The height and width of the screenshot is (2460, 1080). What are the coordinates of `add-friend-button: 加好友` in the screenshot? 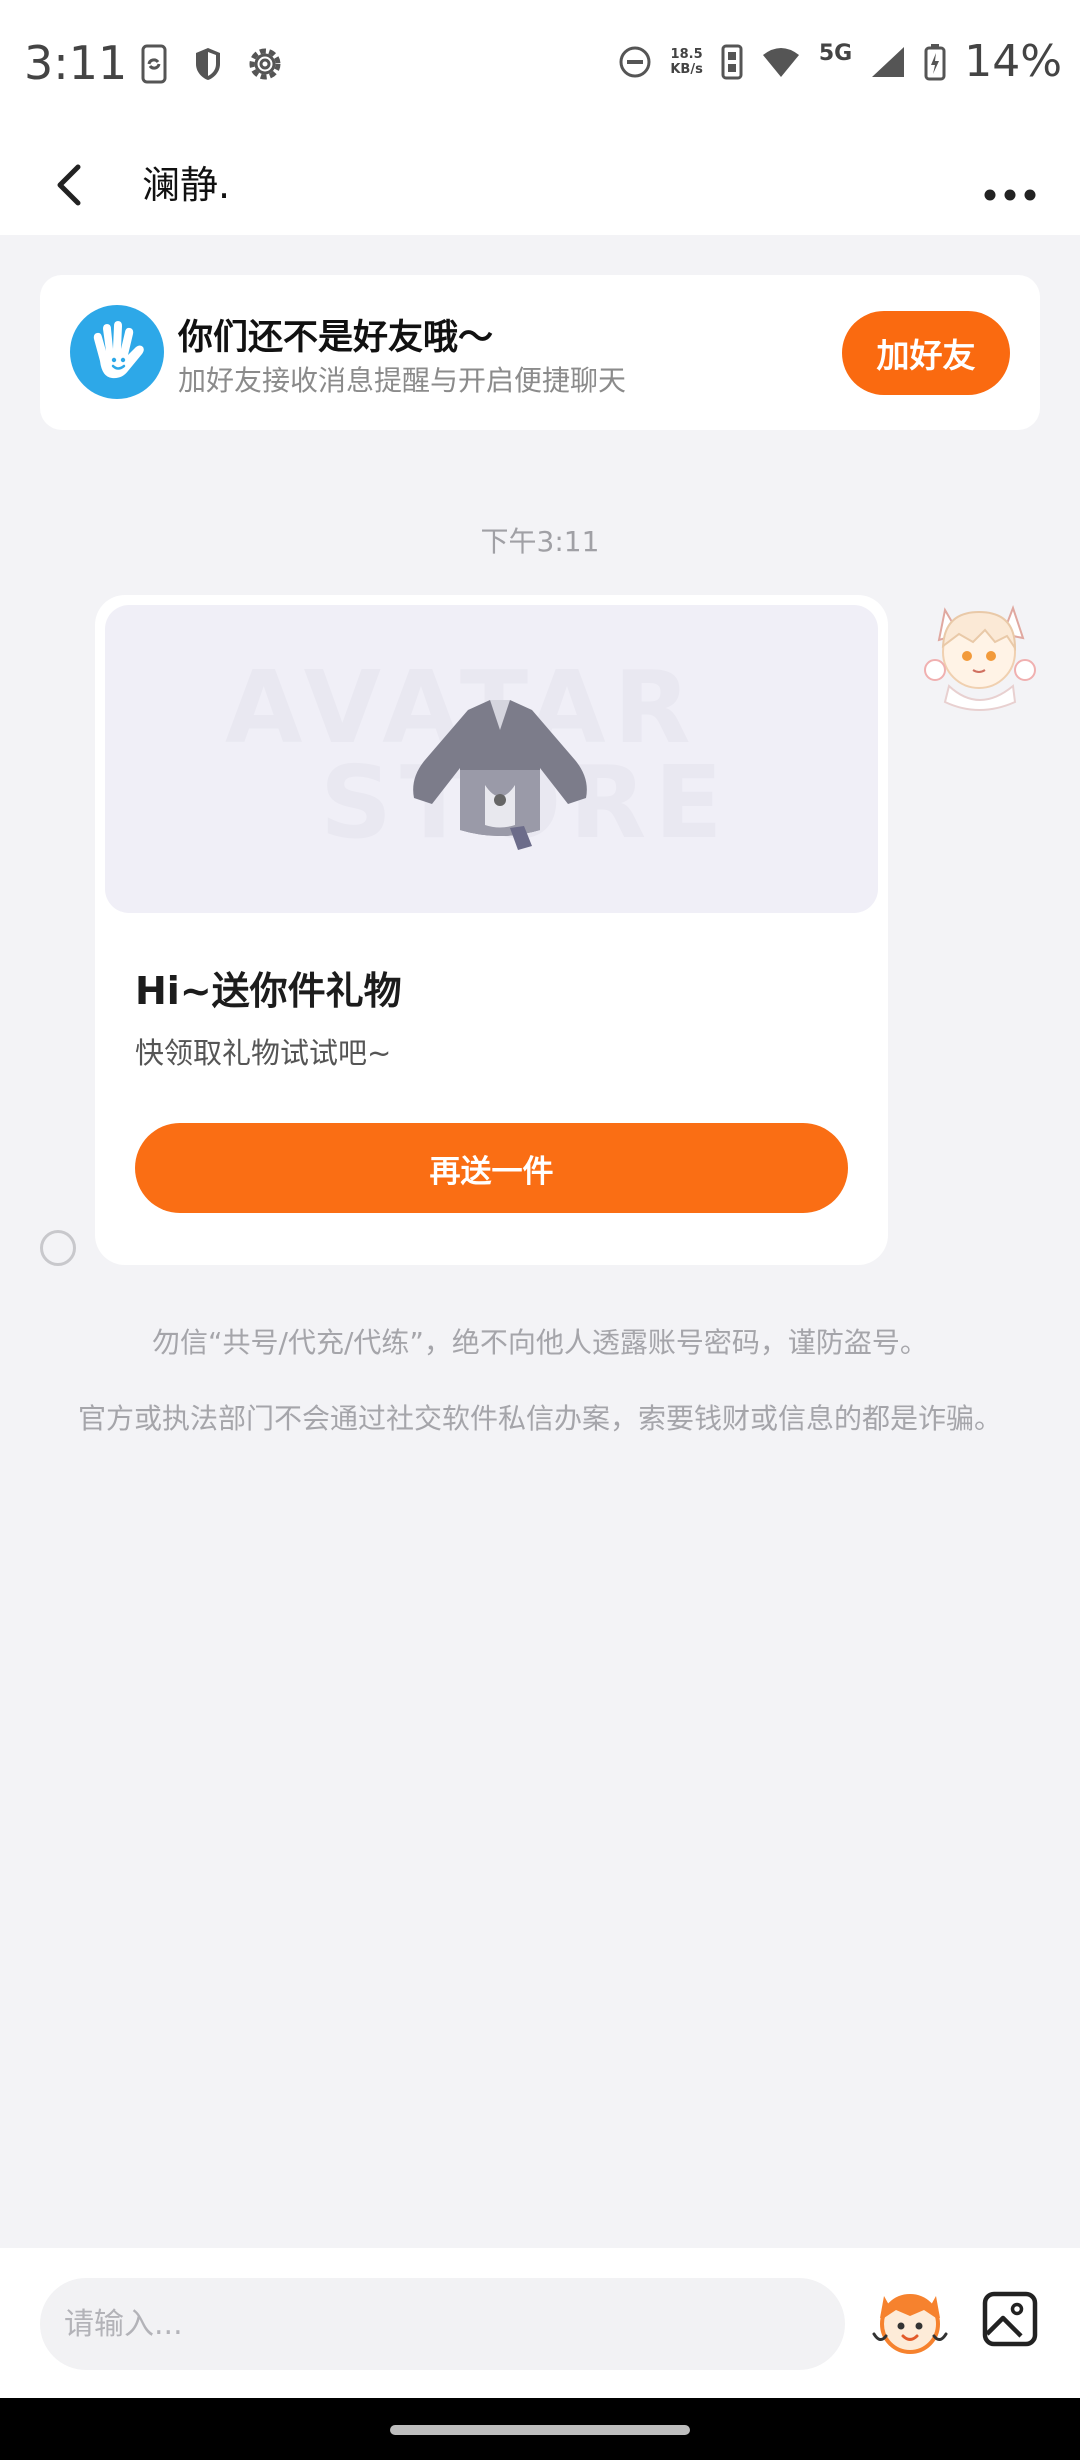 It's located at (926, 353).